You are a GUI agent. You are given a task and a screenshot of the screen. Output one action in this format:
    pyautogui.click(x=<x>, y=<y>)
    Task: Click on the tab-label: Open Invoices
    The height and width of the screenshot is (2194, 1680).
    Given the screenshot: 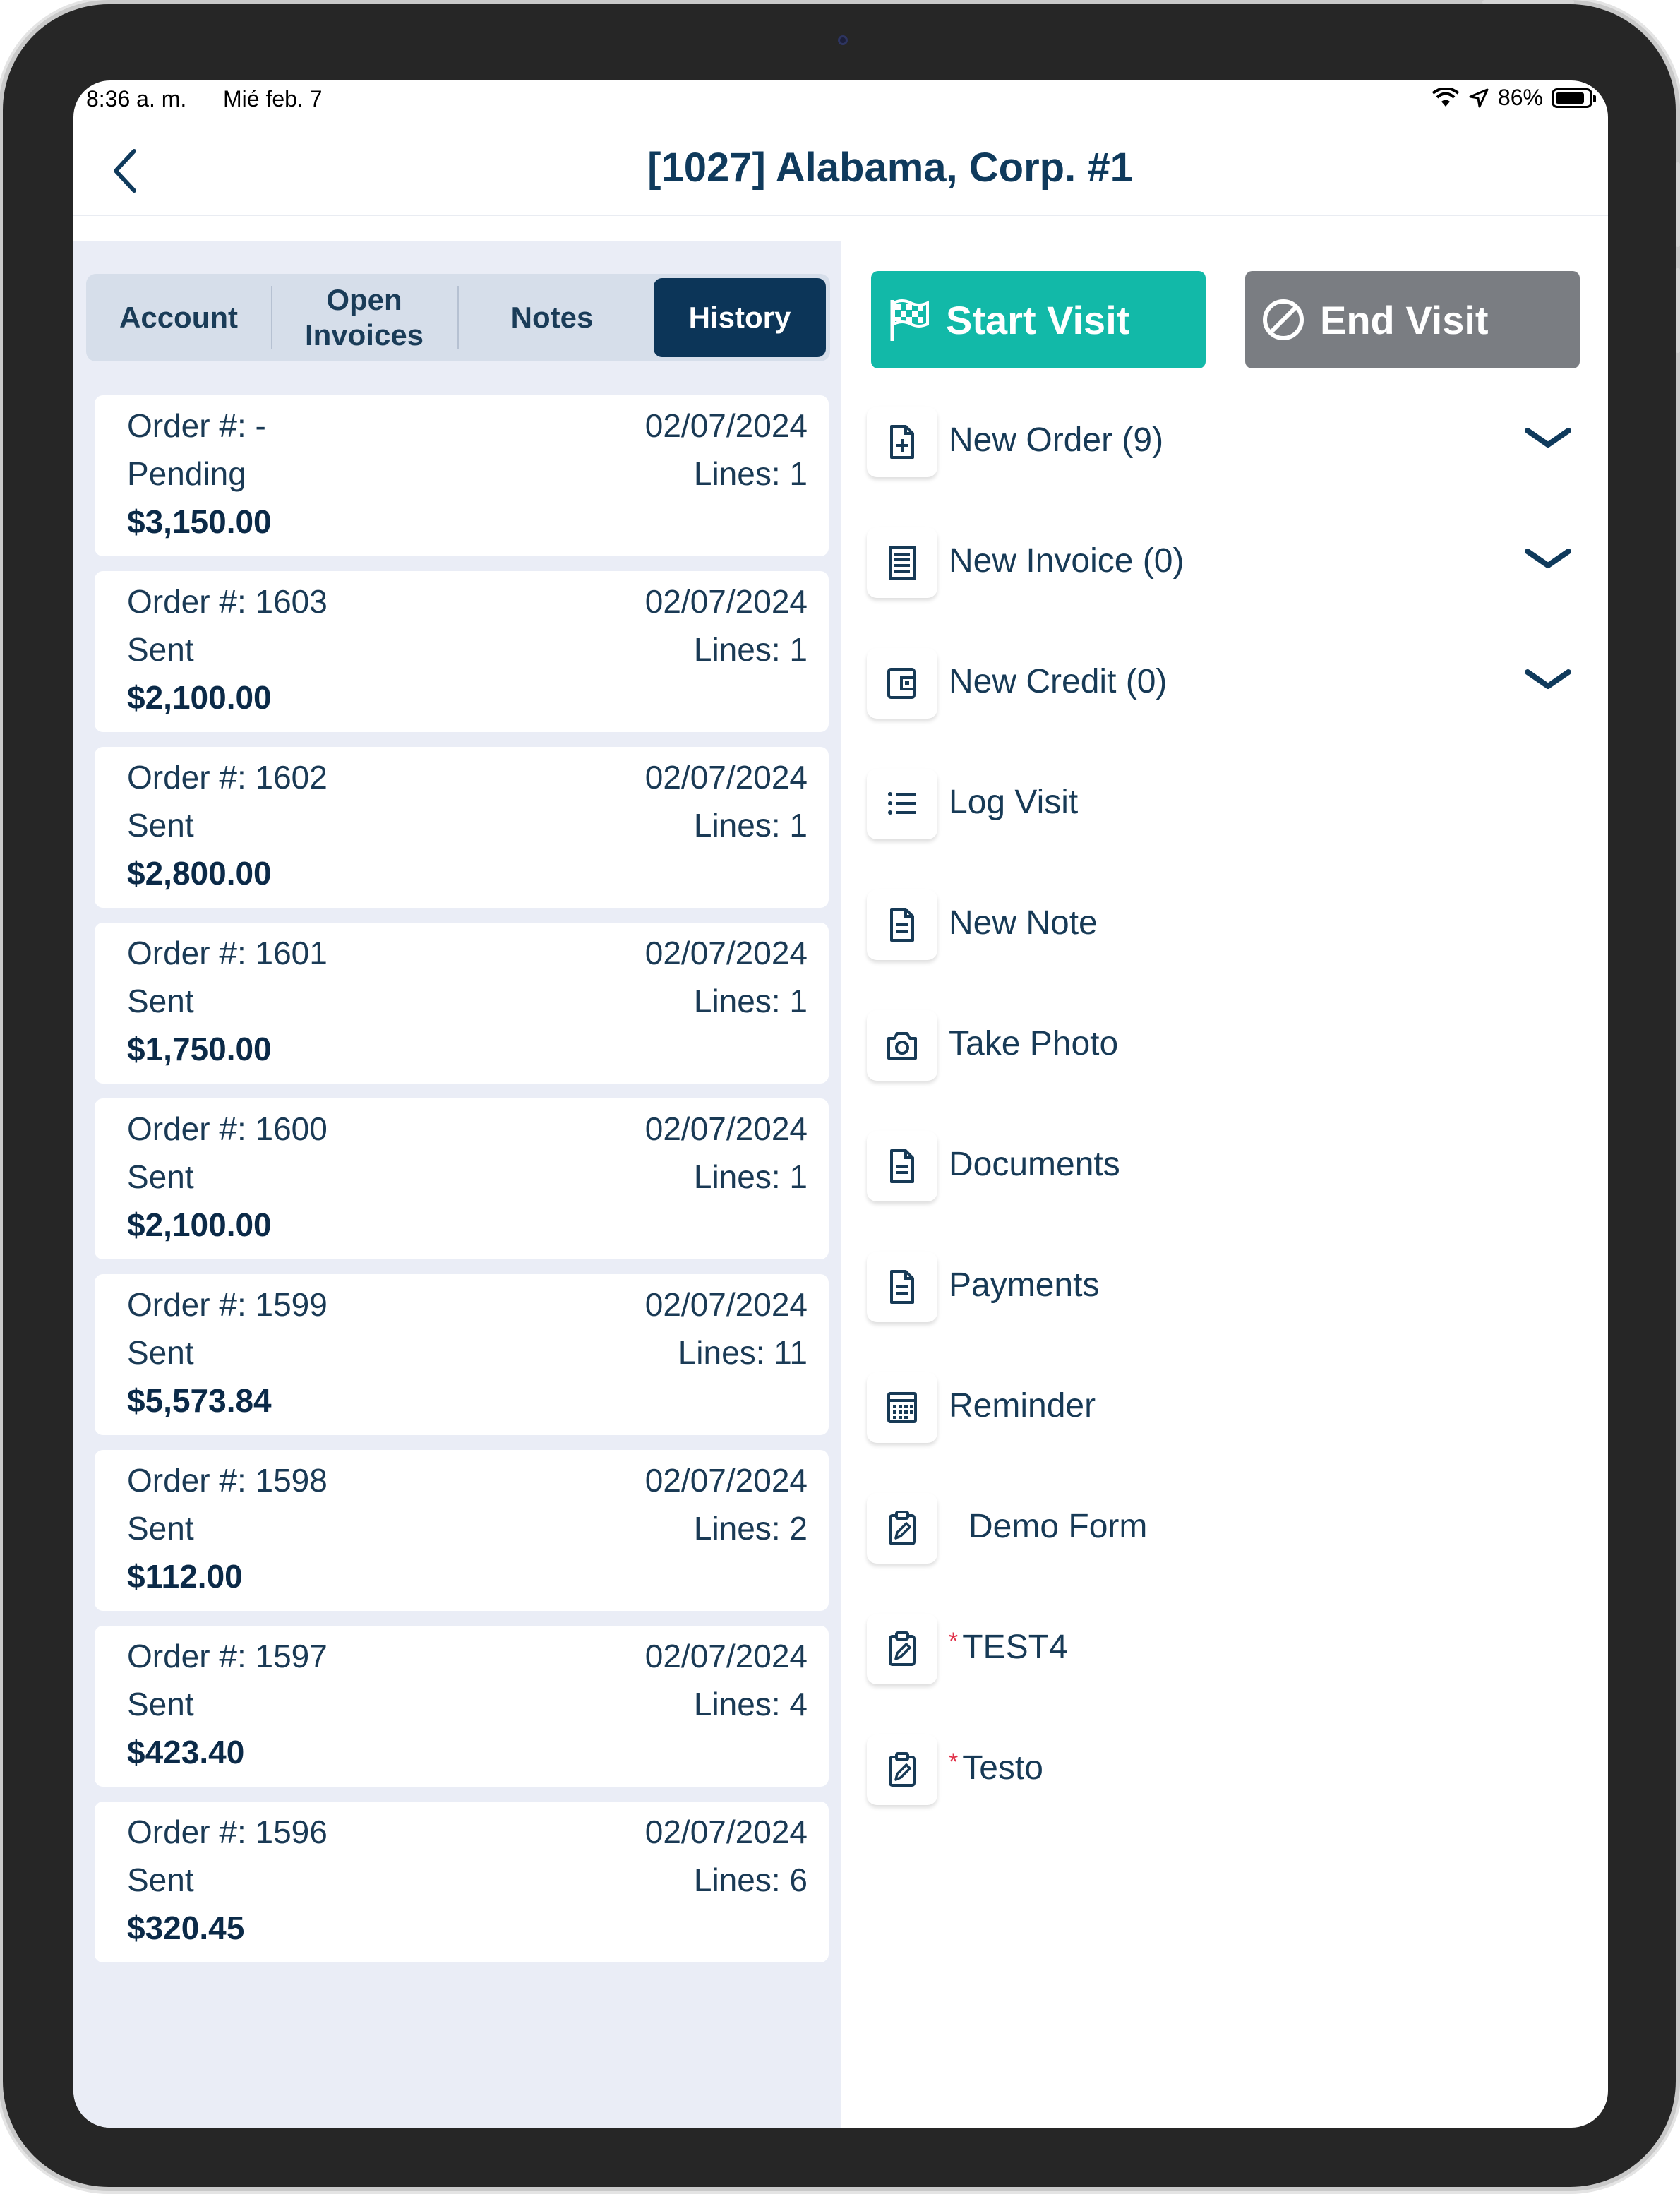 What is the action you would take?
    pyautogui.click(x=364, y=317)
    